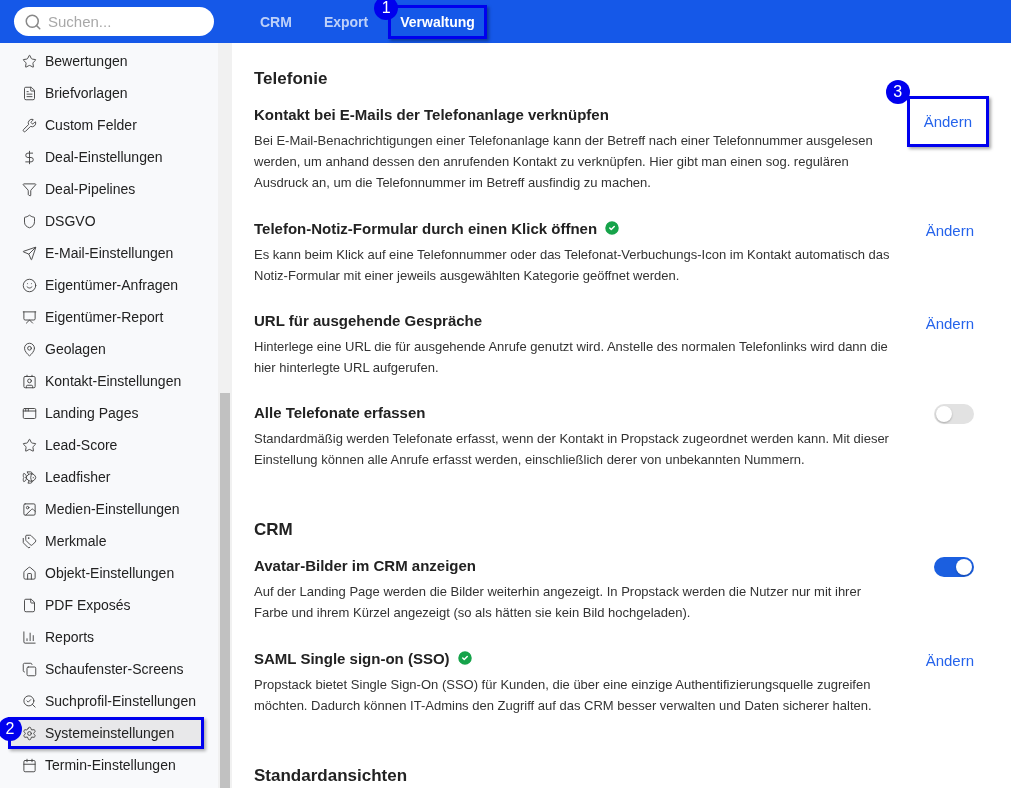 The image size is (1011, 788). Describe the element at coordinates (48, 221) in the screenshot. I see `sidebar-item: DSGVO` at that location.